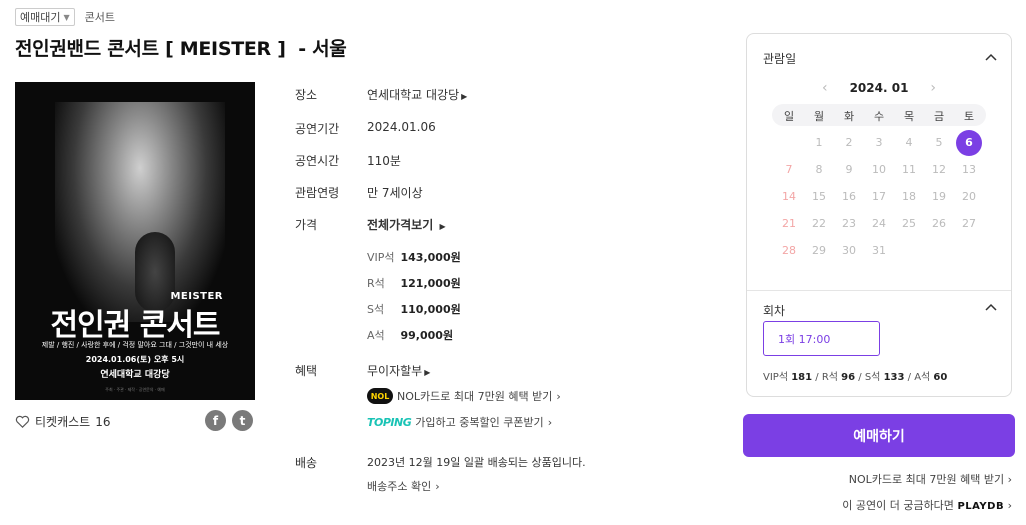 The image size is (1026, 525). What do you see at coordinates (789, 116) in the screenshot?
I see `weekday-label: 일` at bounding box center [789, 116].